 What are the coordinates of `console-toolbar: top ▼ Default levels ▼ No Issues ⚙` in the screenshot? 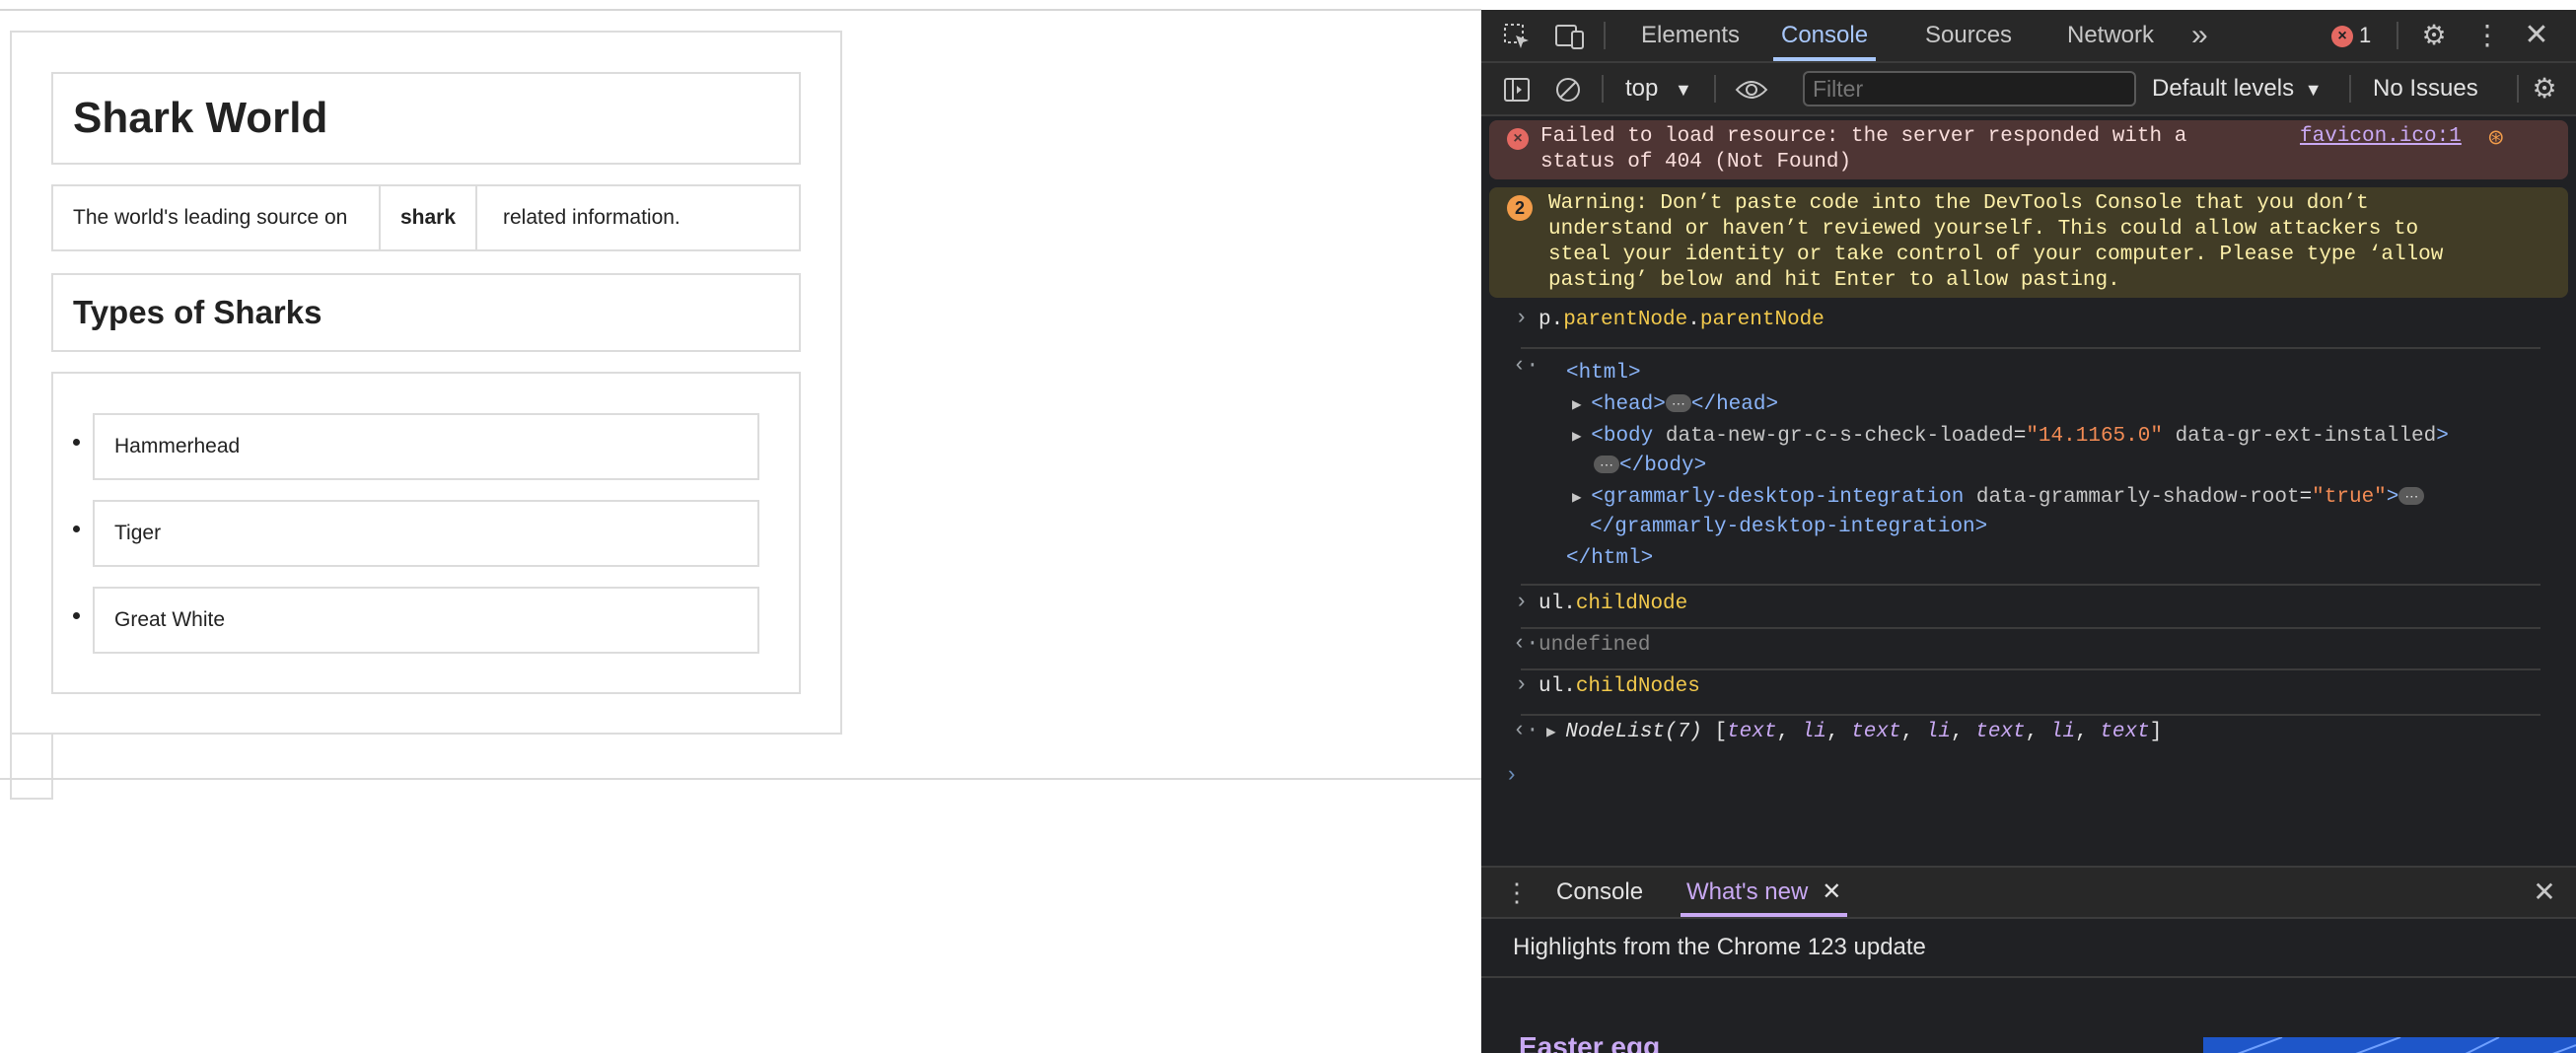 It's located at (2028, 90).